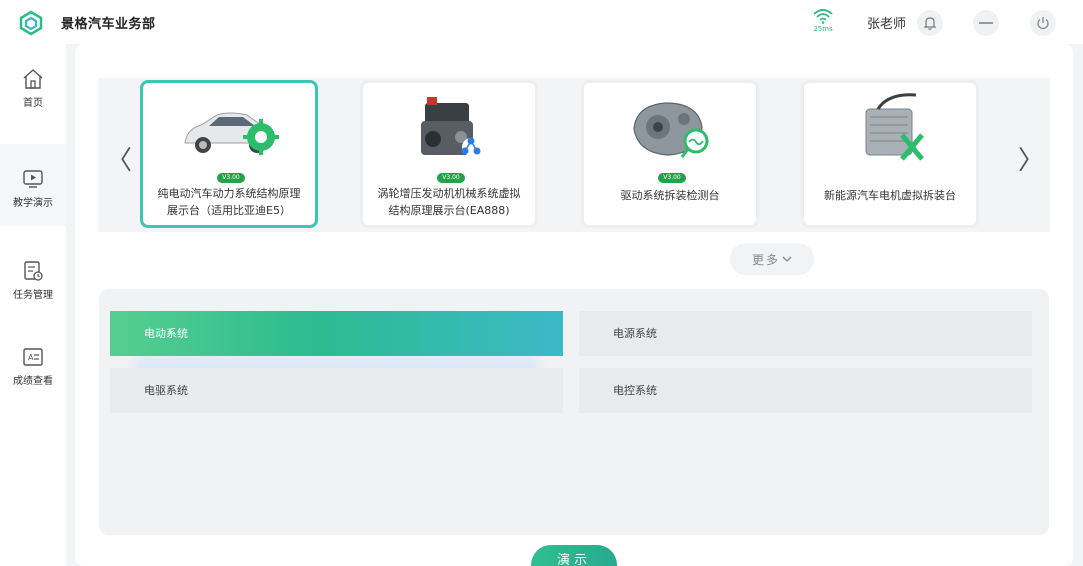 Image resolution: width=1083 pixels, height=566 pixels. What do you see at coordinates (451, 126) in the screenshot?
I see `engine-image` at bounding box center [451, 126].